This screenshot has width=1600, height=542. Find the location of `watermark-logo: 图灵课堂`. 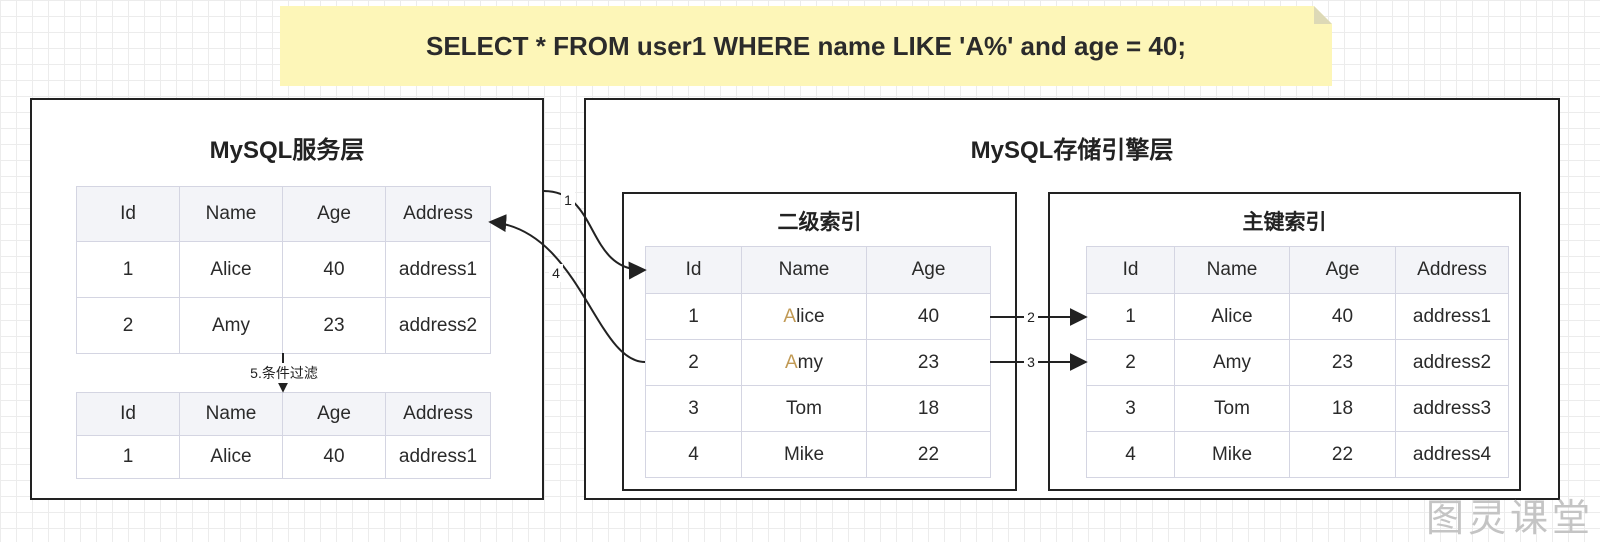

watermark-logo: 图灵课堂 is located at coordinates (1509, 518).